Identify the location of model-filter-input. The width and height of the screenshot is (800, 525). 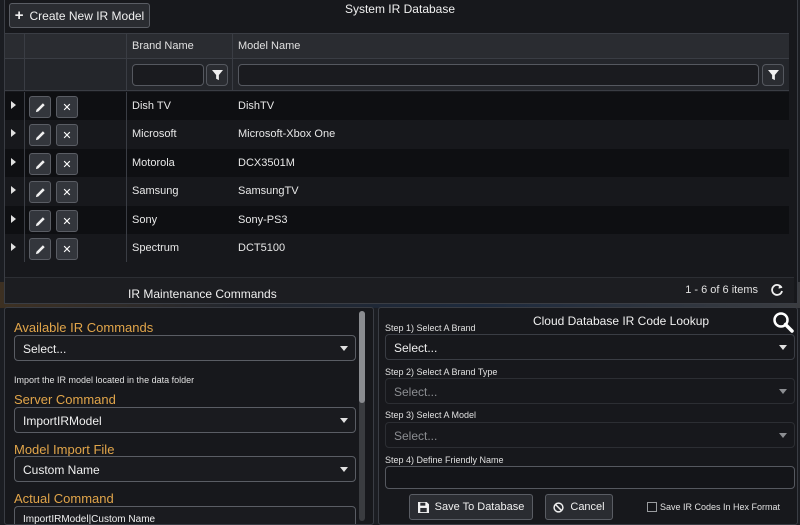
(498, 75).